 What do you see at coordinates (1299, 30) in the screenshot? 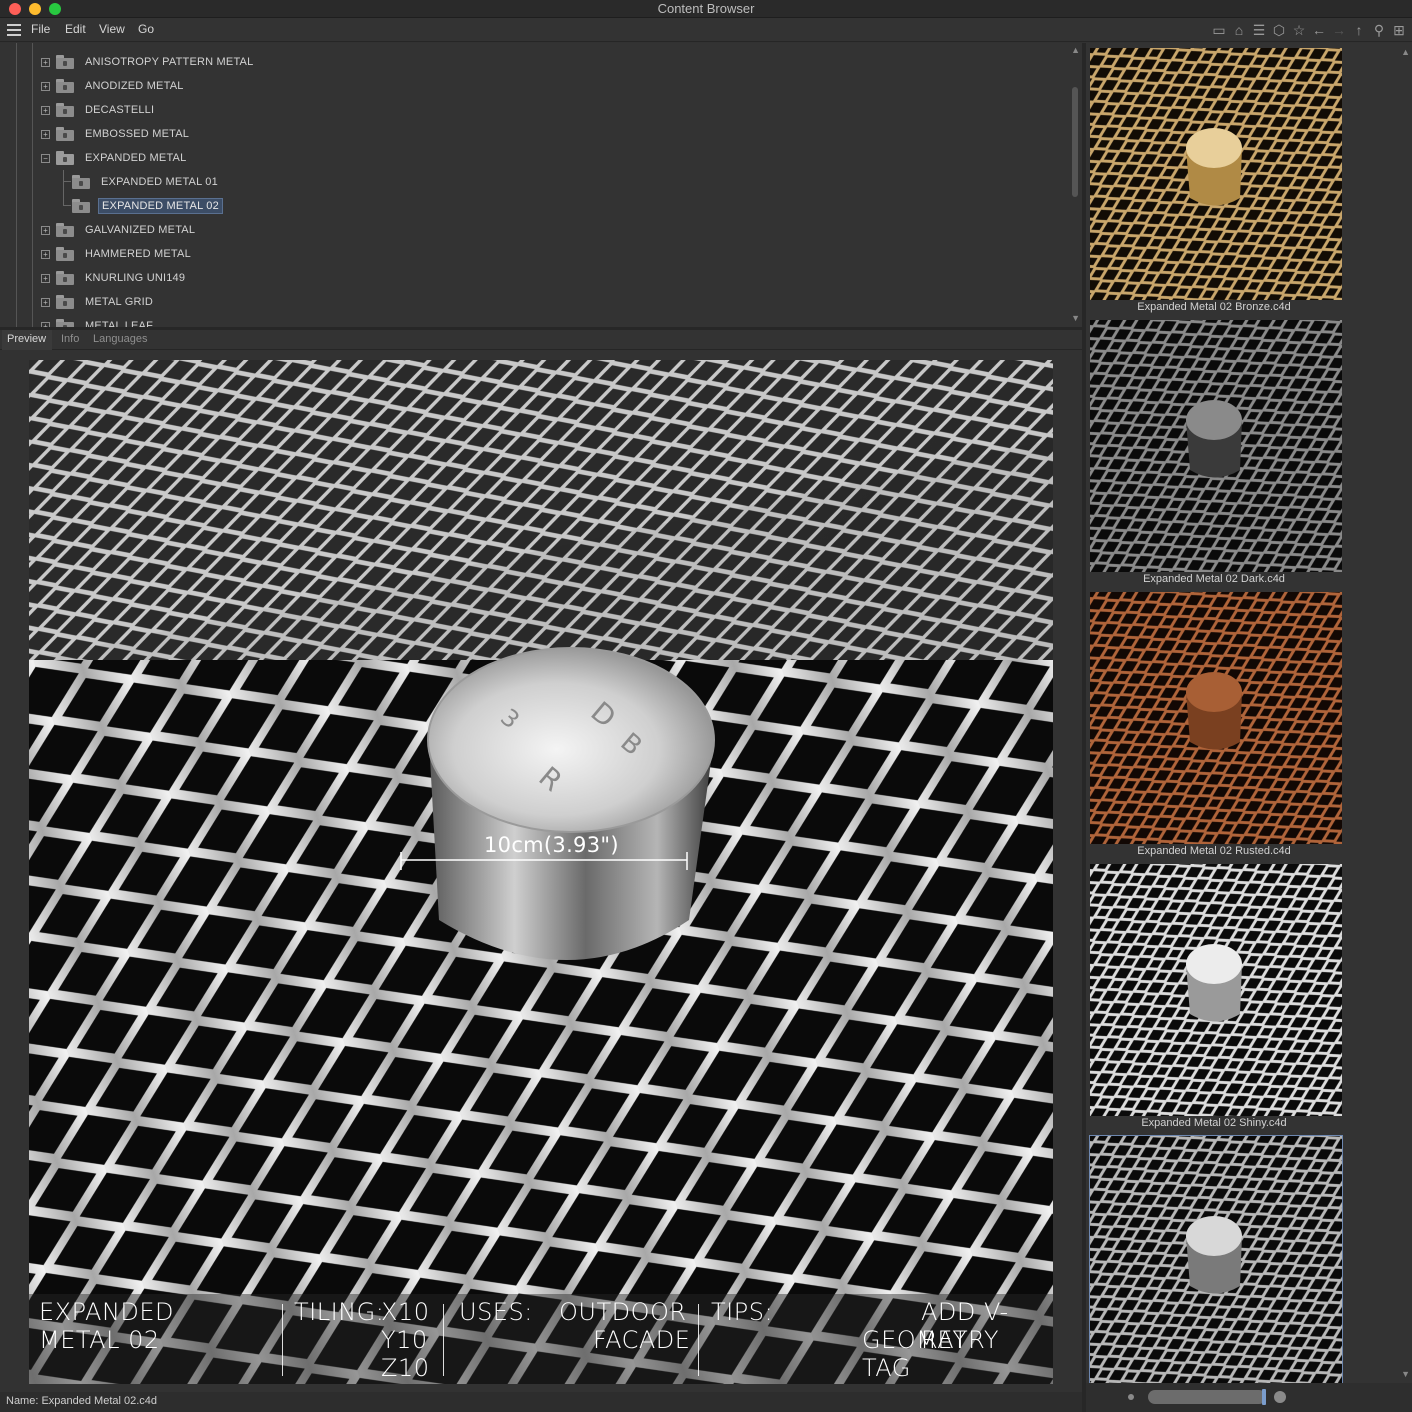
I see `star-icon: ☆` at bounding box center [1299, 30].